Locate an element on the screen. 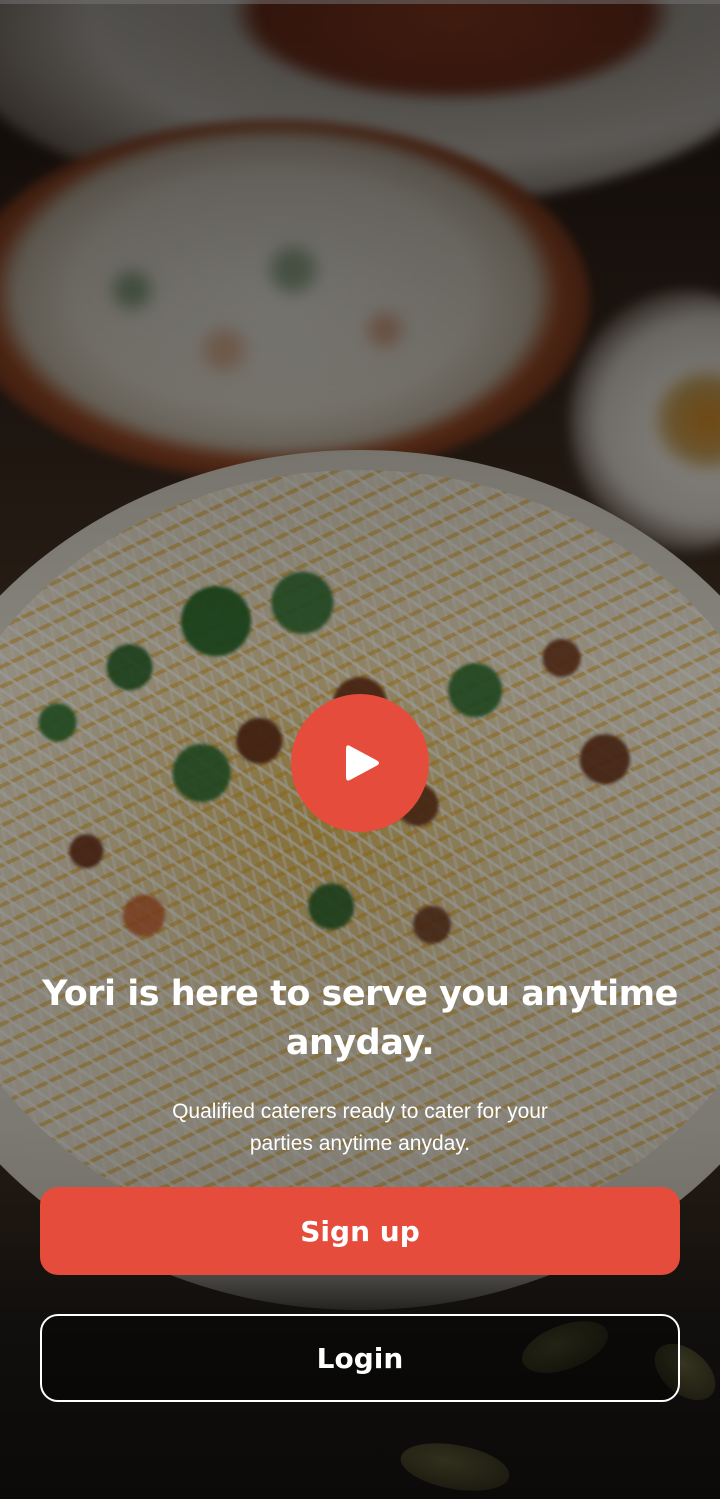  signup-button: Sign up is located at coordinates (360, 1231).